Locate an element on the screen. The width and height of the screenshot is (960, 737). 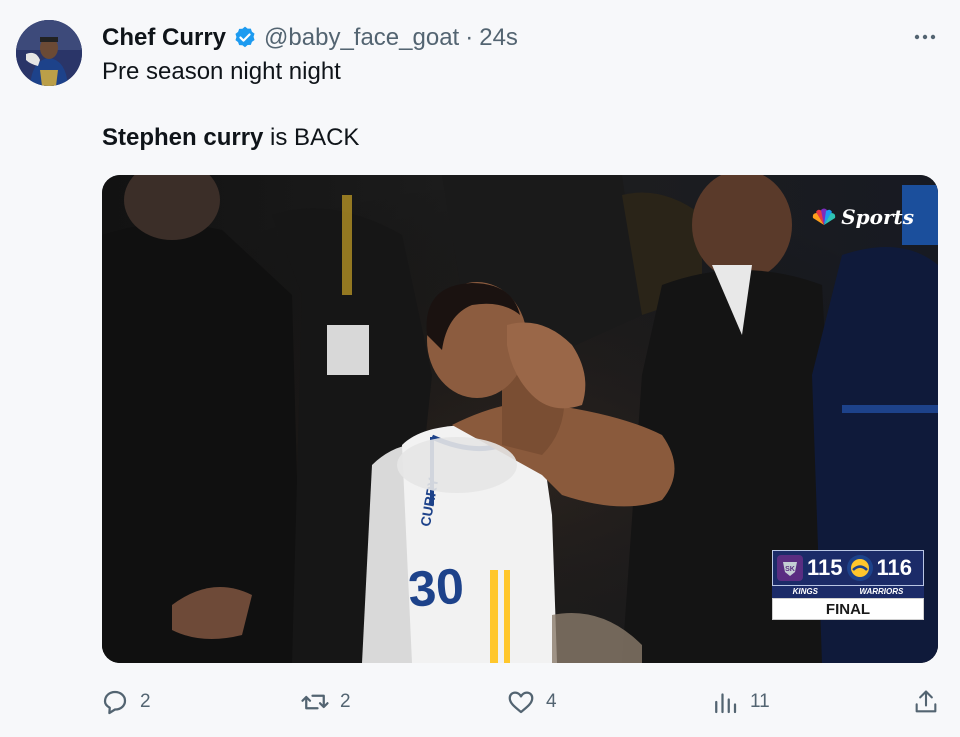
tweet-text-line-1: Pre season night night is located at coordinates (221, 71).